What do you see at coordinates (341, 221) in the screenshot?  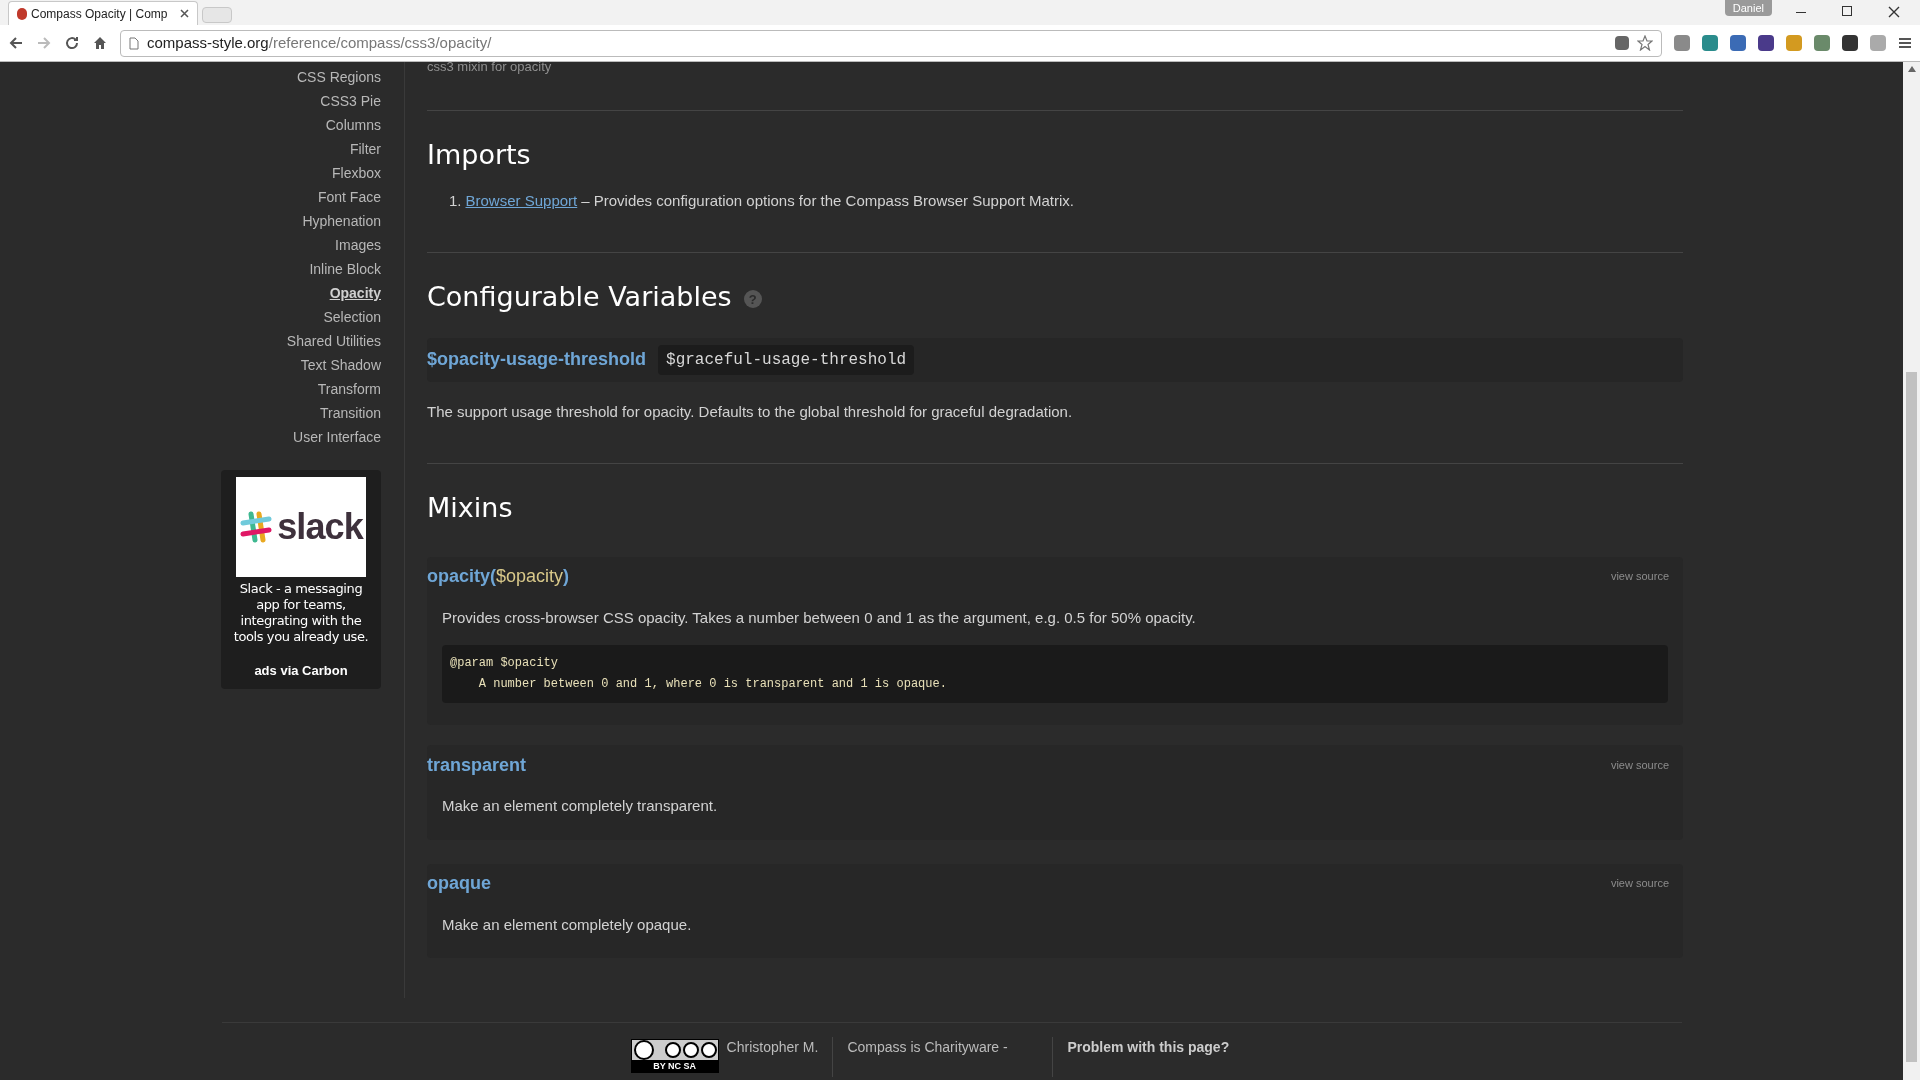 I see `sidebar-link: Hyphenation` at bounding box center [341, 221].